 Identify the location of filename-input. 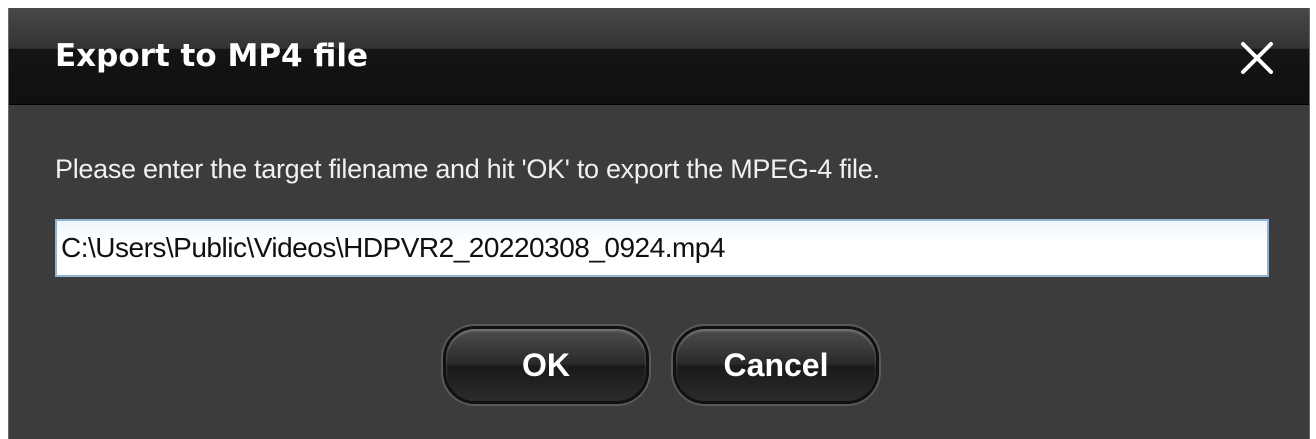
(662, 248).